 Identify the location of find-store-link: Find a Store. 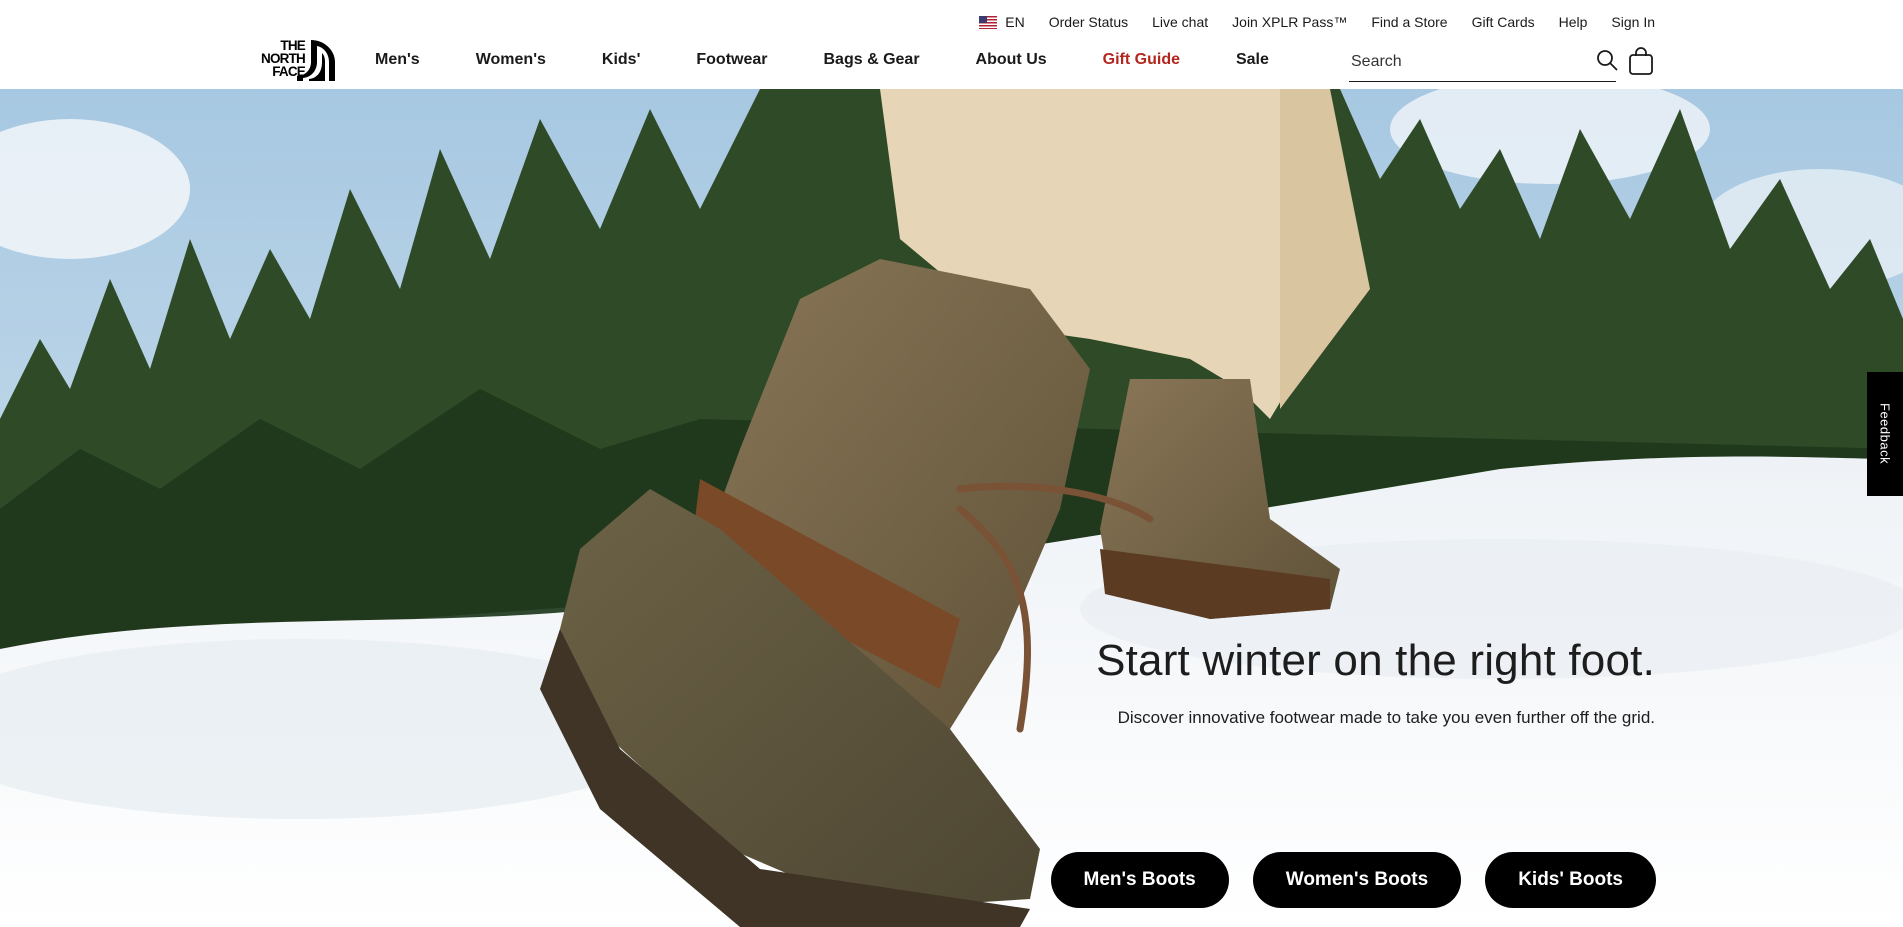
(1409, 22).